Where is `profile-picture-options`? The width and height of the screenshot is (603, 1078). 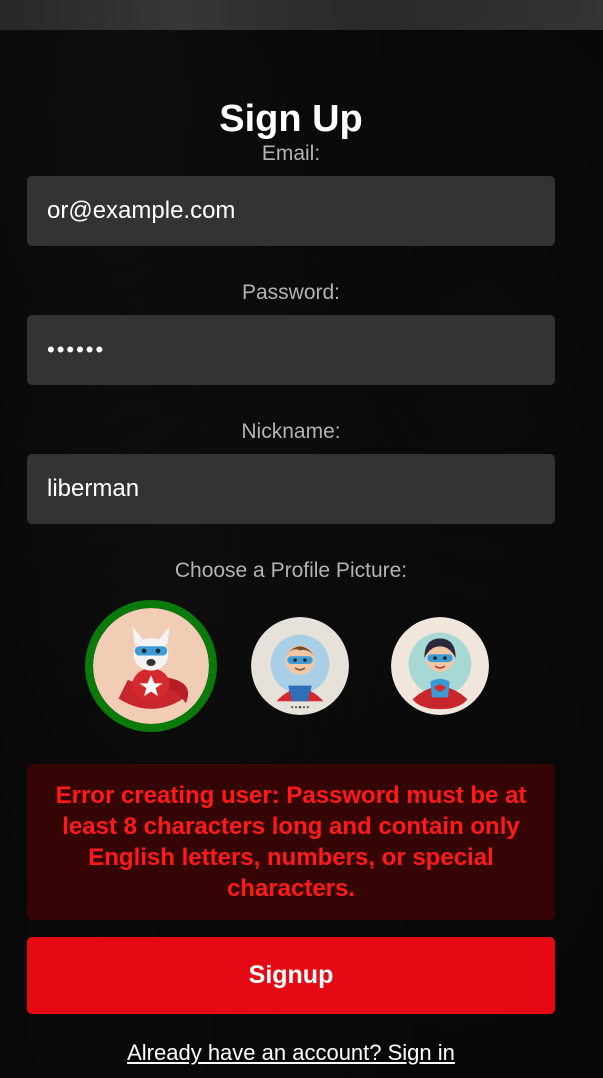
profile-picture-options is located at coordinates (291, 666).